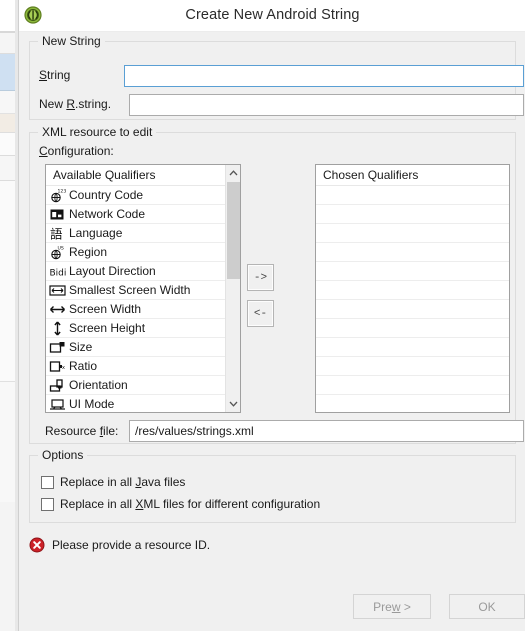  What do you see at coordinates (47, 504) in the screenshot?
I see `replace-xml-checkbox` at bounding box center [47, 504].